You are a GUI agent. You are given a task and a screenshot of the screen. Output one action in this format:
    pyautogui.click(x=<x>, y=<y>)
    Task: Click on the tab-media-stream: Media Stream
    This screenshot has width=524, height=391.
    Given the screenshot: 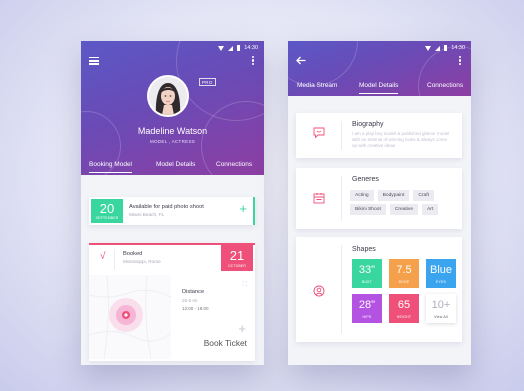 What is the action you would take?
    pyautogui.click(x=317, y=85)
    